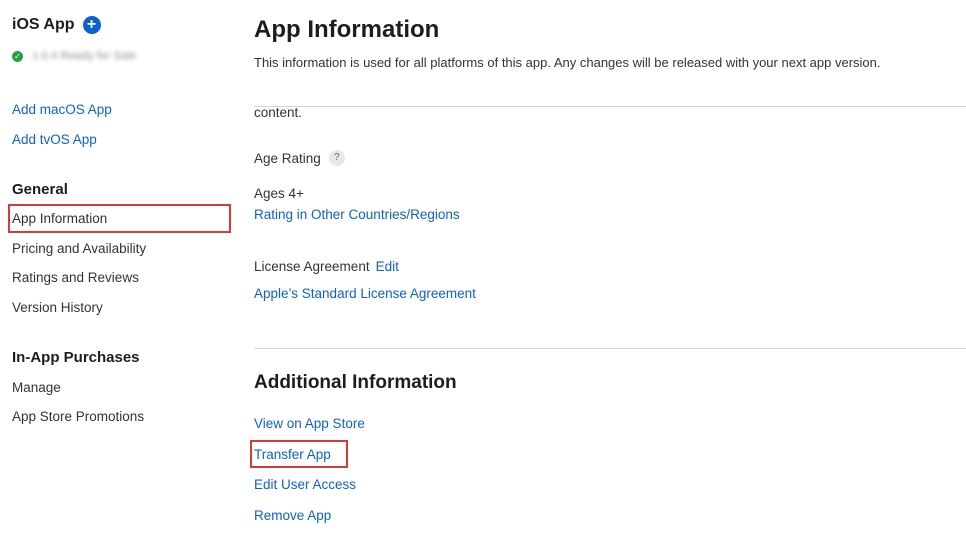 Image resolution: width=966 pixels, height=539 pixels. What do you see at coordinates (387, 266) in the screenshot?
I see `license-edit-link: Edit` at bounding box center [387, 266].